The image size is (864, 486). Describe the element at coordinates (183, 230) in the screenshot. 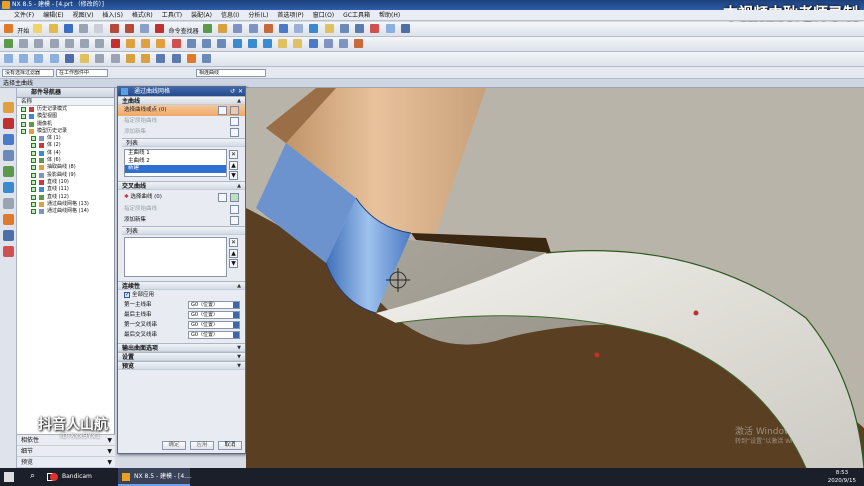

I see `cross-list-header: 列表` at that location.